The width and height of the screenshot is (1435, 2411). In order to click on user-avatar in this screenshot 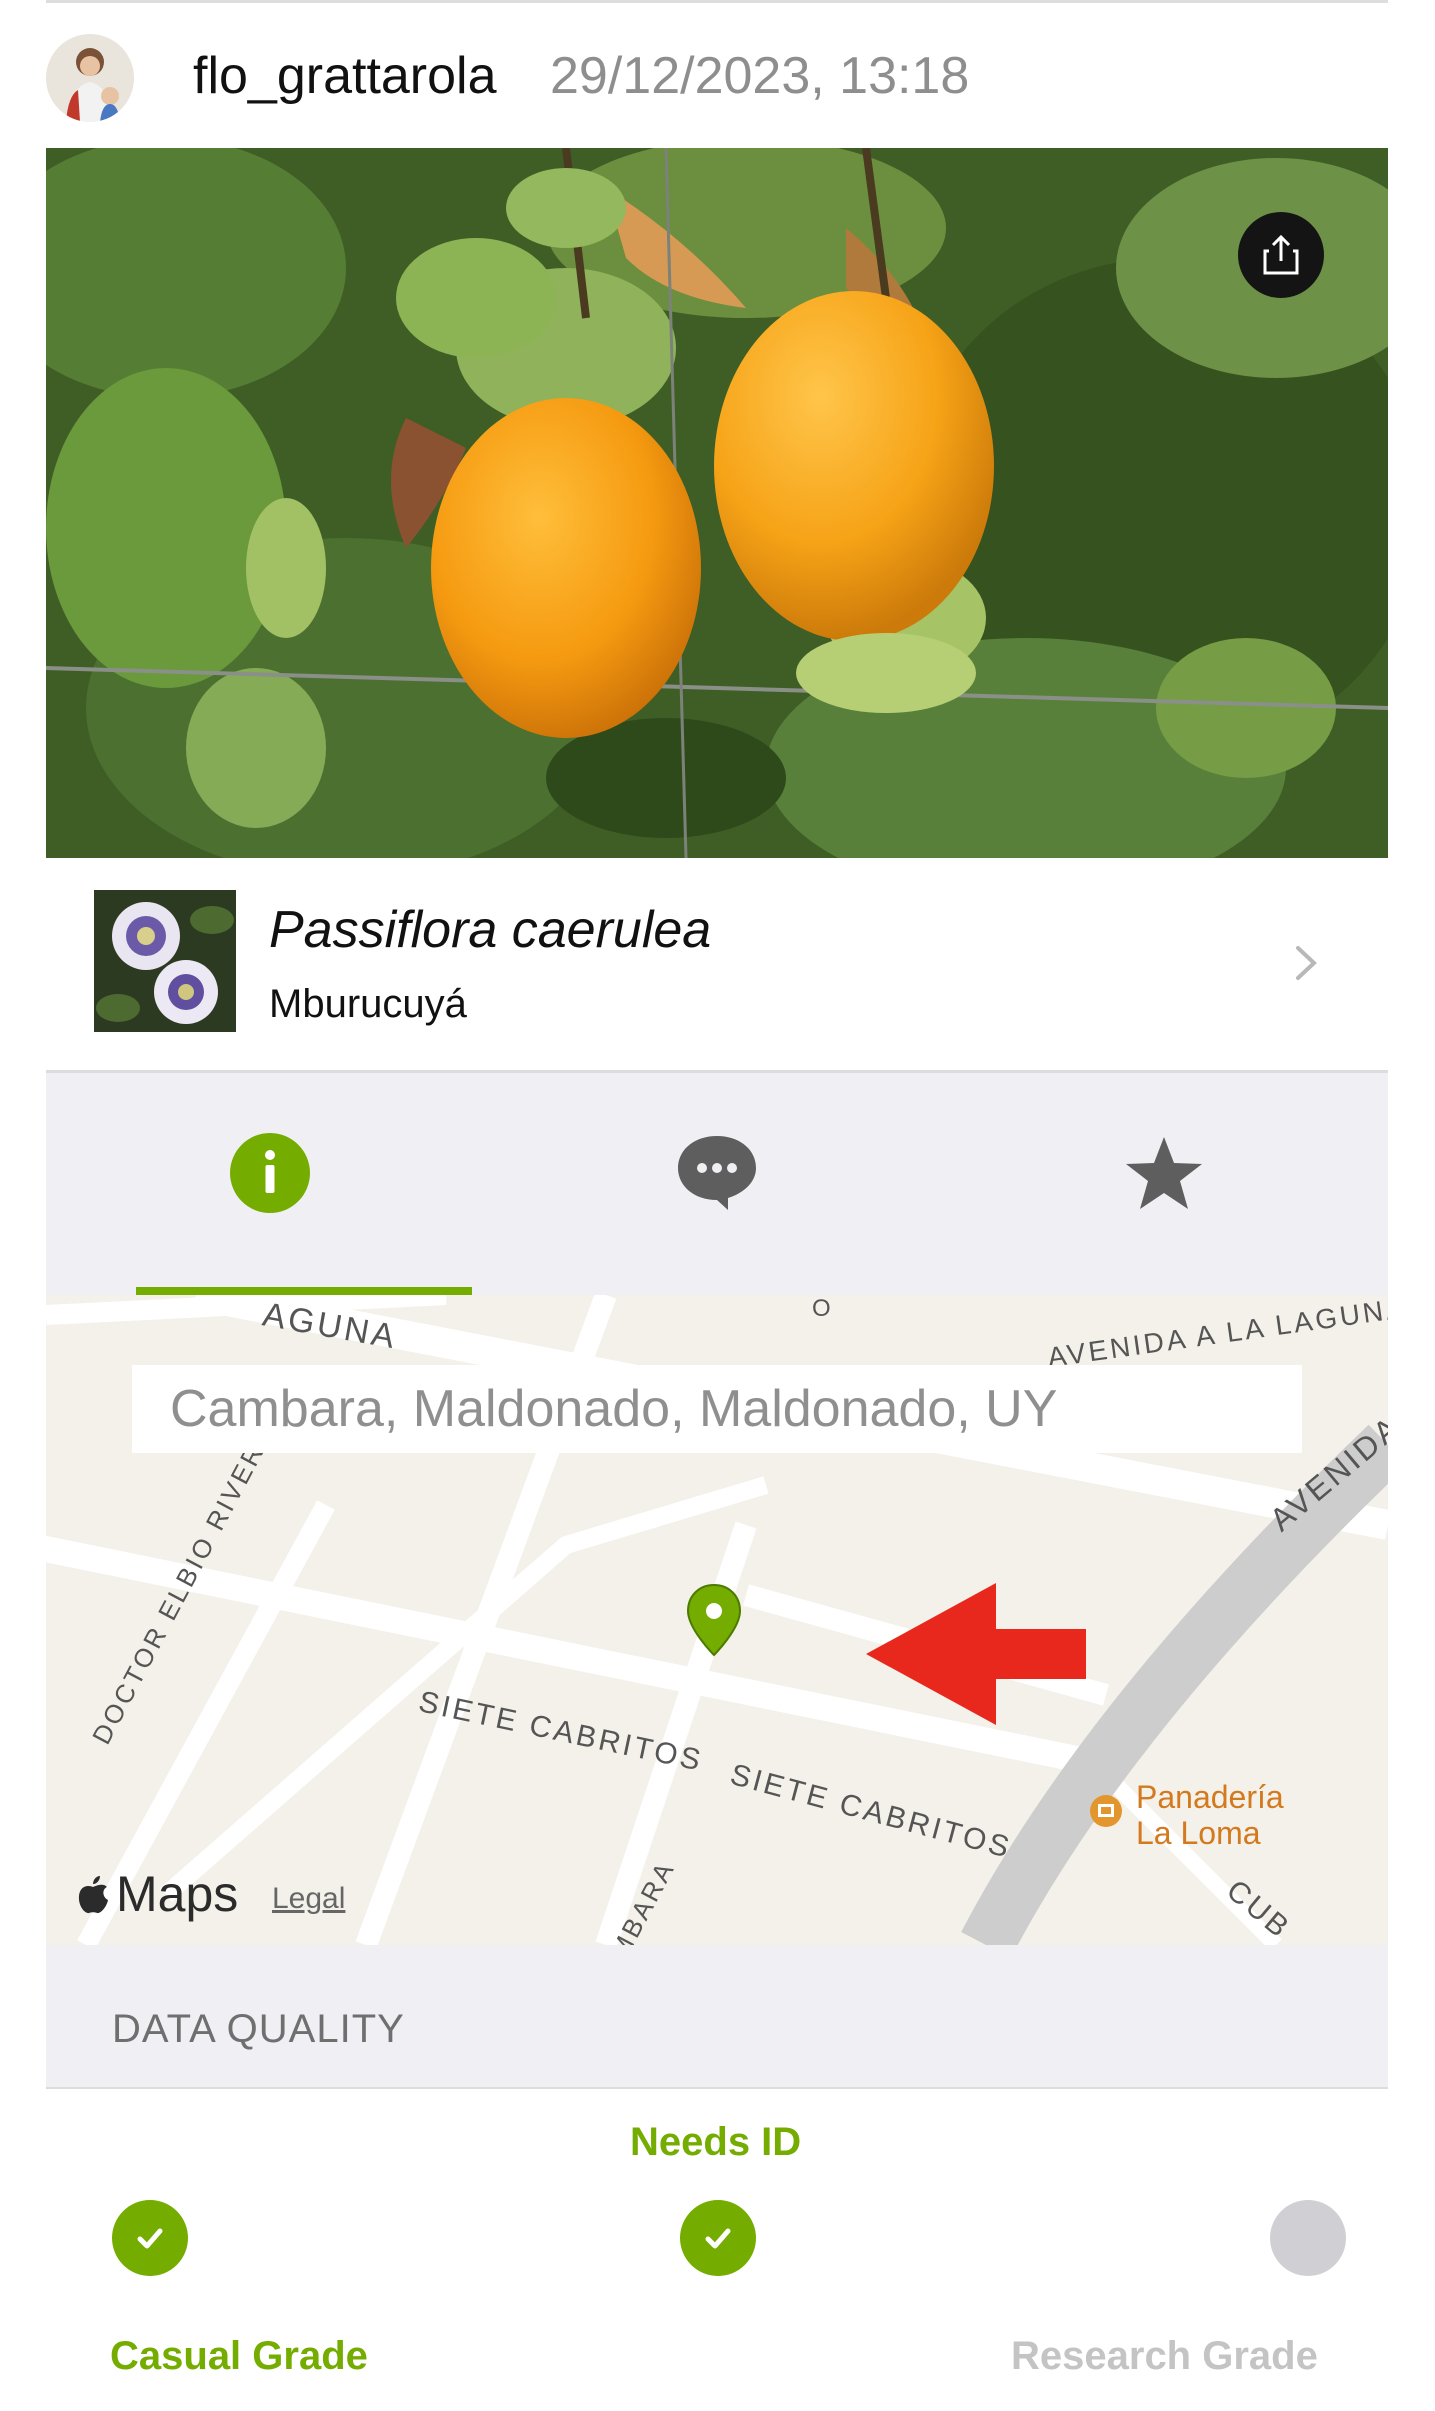, I will do `click(90, 78)`.